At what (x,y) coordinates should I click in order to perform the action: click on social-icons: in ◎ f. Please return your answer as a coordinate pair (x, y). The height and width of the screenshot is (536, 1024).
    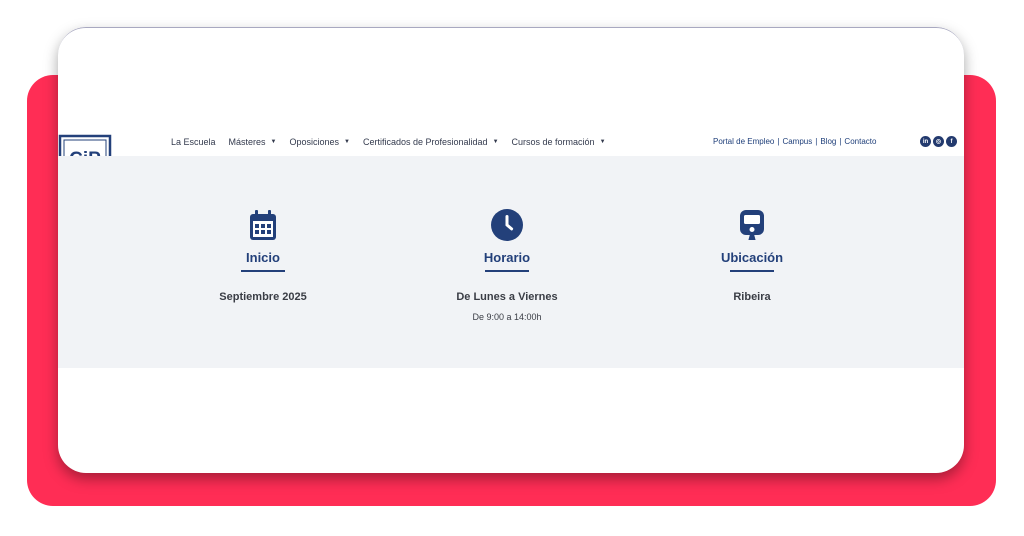
    Looking at the image, I should click on (938, 141).